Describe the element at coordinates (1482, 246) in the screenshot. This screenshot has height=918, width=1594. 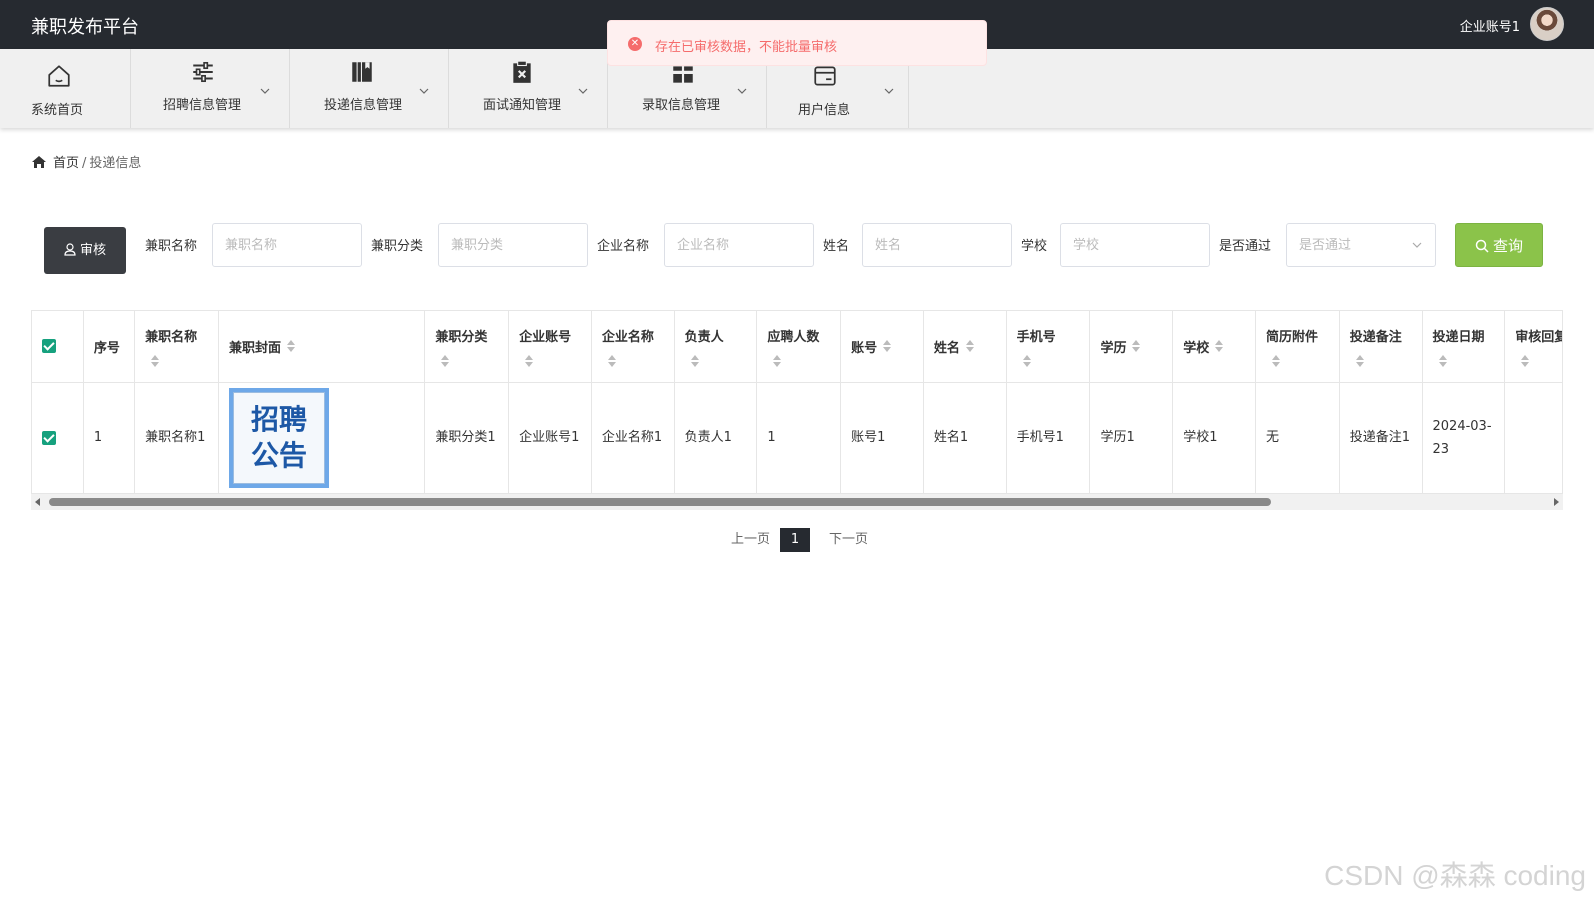
I see `search-icon` at that location.